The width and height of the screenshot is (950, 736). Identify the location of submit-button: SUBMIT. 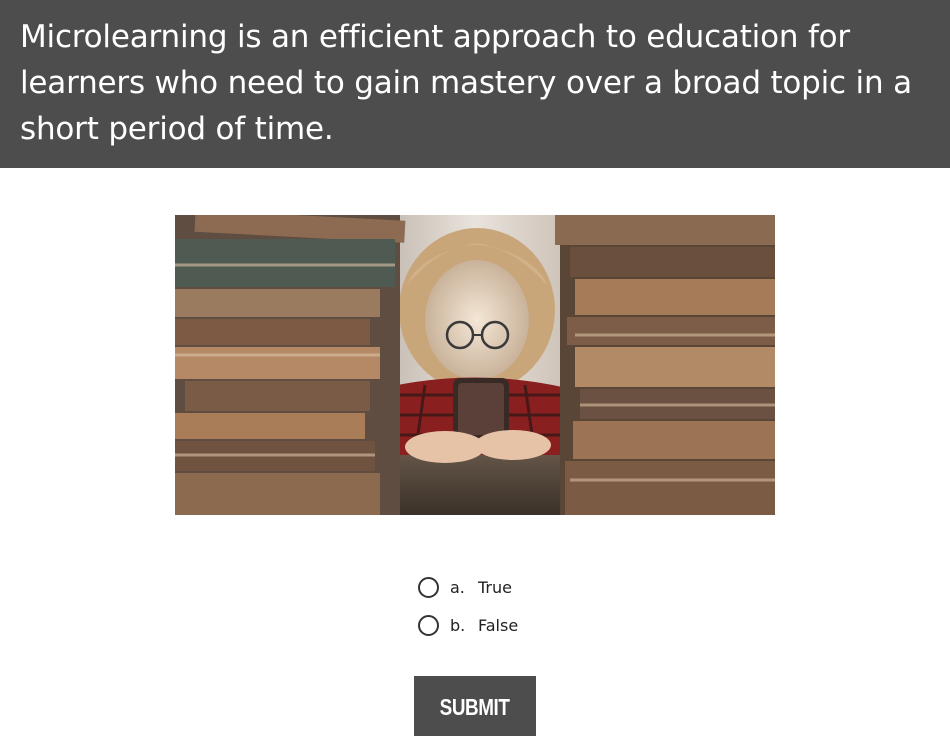
(475, 706).